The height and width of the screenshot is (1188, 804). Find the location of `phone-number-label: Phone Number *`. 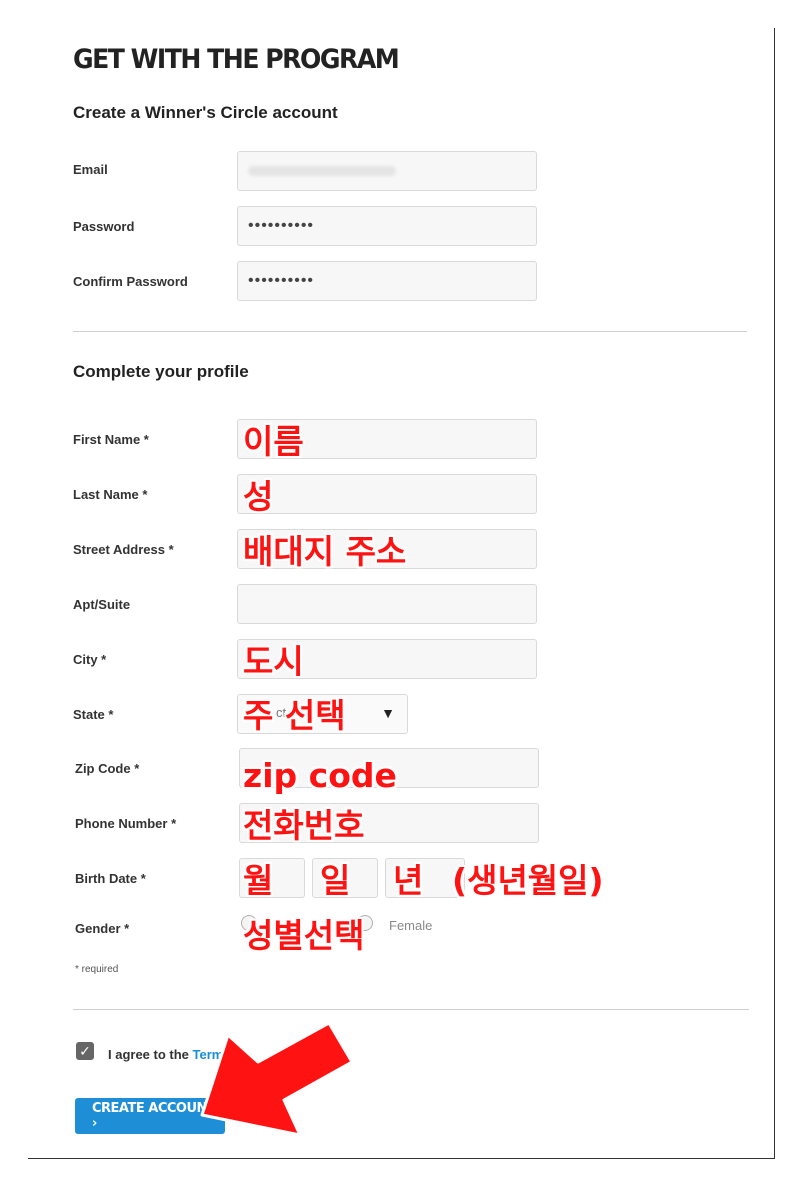

phone-number-label: Phone Number * is located at coordinates (126, 823).